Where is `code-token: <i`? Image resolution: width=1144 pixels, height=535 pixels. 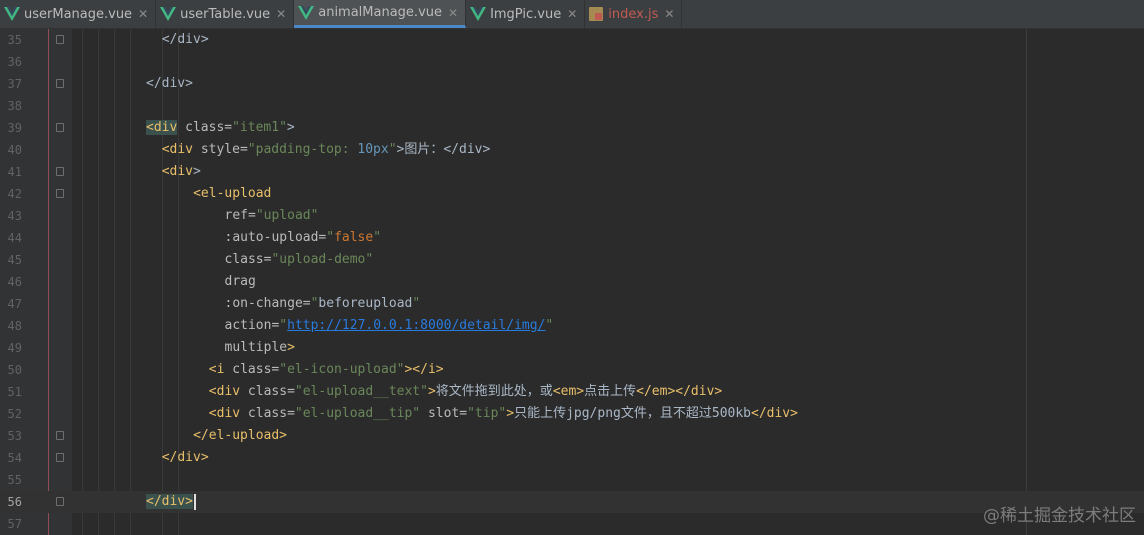 code-token: <i is located at coordinates (216, 369).